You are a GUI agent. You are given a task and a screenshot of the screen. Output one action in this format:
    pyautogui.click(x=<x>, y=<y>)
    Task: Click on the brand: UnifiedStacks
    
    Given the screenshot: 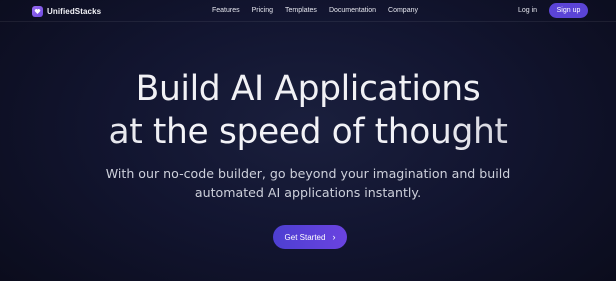 What is the action you would take?
    pyautogui.click(x=66, y=11)
    